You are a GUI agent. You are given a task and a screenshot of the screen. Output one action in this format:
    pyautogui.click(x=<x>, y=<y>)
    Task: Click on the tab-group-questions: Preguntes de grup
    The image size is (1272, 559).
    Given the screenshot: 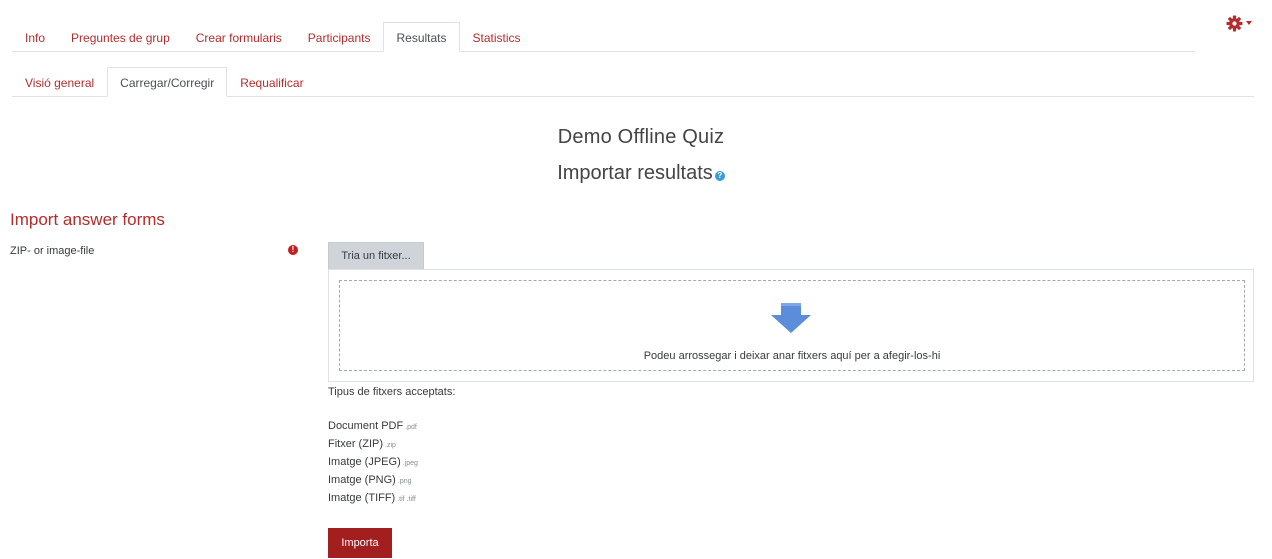 What is the action you would take?
    pyautogui.click(x=120, y=36)
    